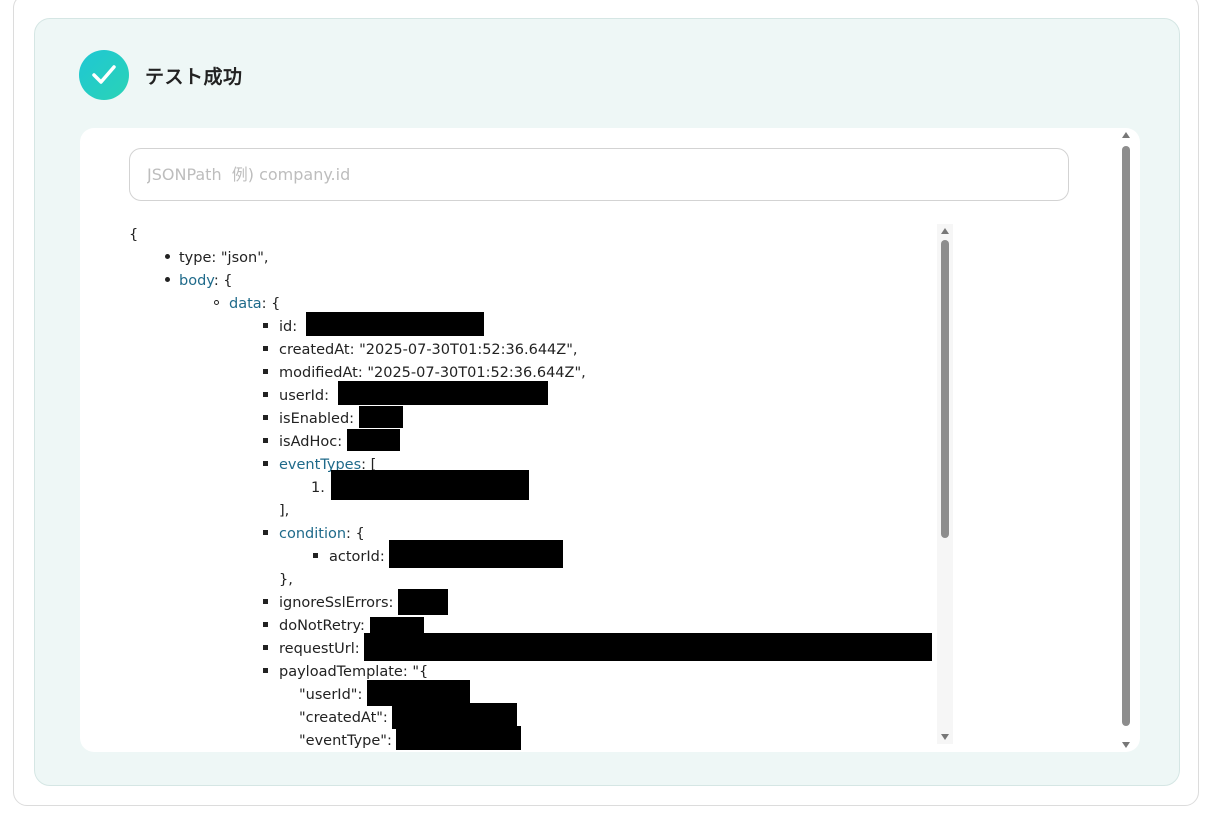 This screenshot has width=1212, height=817. I want to click on json-pt-createdat-label: "createdAt":, so click(343, 718).